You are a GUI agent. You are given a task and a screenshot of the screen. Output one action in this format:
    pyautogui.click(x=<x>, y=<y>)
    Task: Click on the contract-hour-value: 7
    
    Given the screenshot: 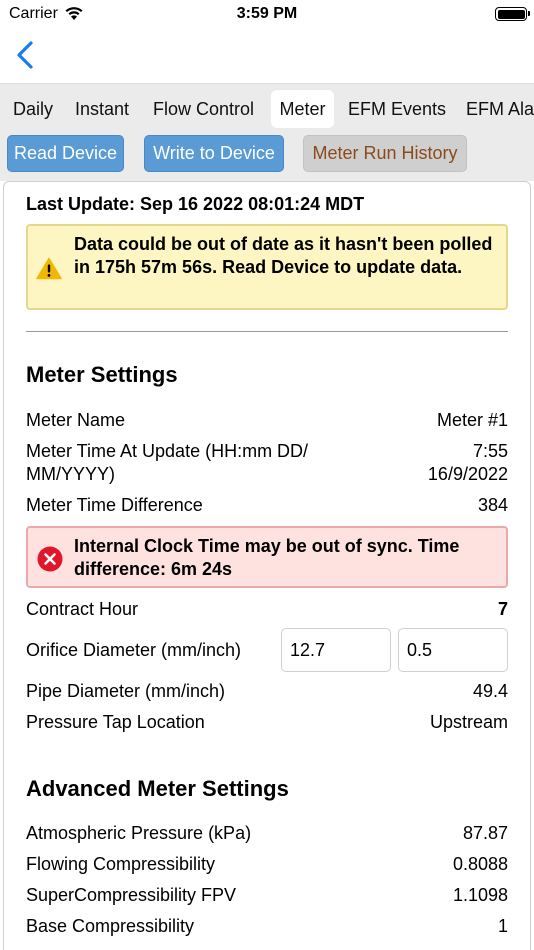 What is the action you would take?
    pyautogui.click(x=502, y=609)
    